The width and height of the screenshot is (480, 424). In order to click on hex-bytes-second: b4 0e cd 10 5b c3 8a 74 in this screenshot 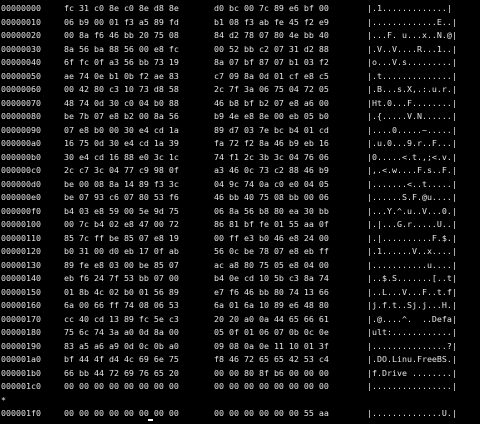, I will do `click(271, 278)`.